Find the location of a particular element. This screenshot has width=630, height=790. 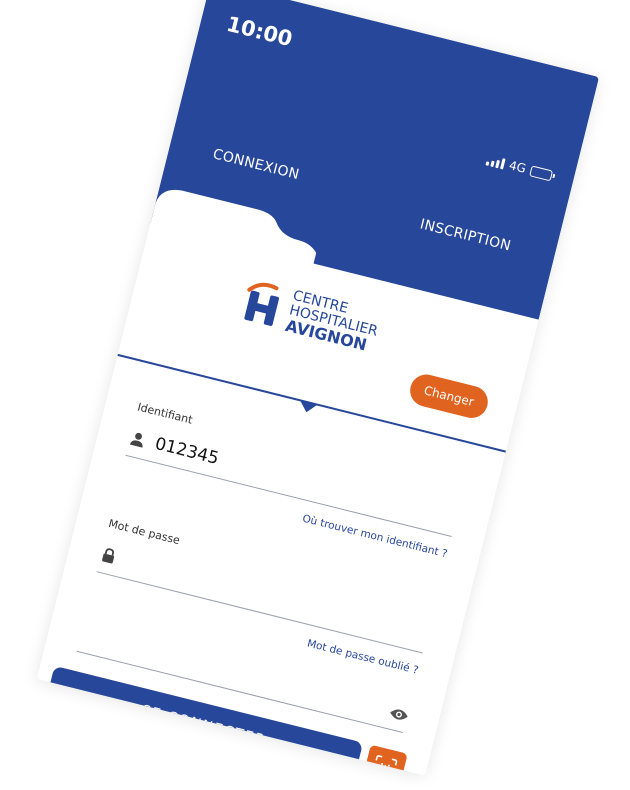

status-indicators: 4G is located at coordinates (519, 168).